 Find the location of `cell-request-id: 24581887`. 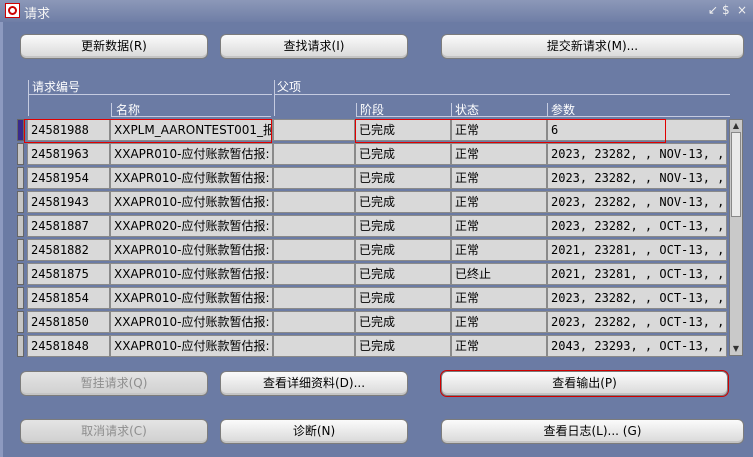

cell-request-id: 24581887 is located at coordinates (68, 226).